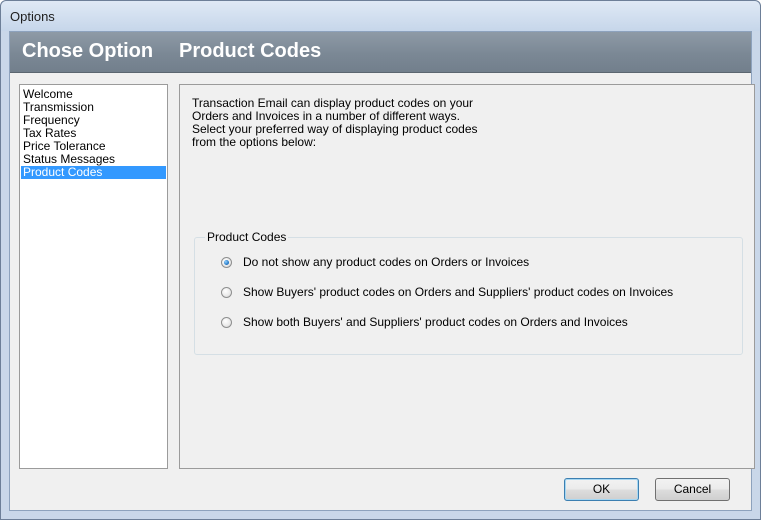 The image size is (765, 524). I want to click on ok-button: OK, so click(601, 489).